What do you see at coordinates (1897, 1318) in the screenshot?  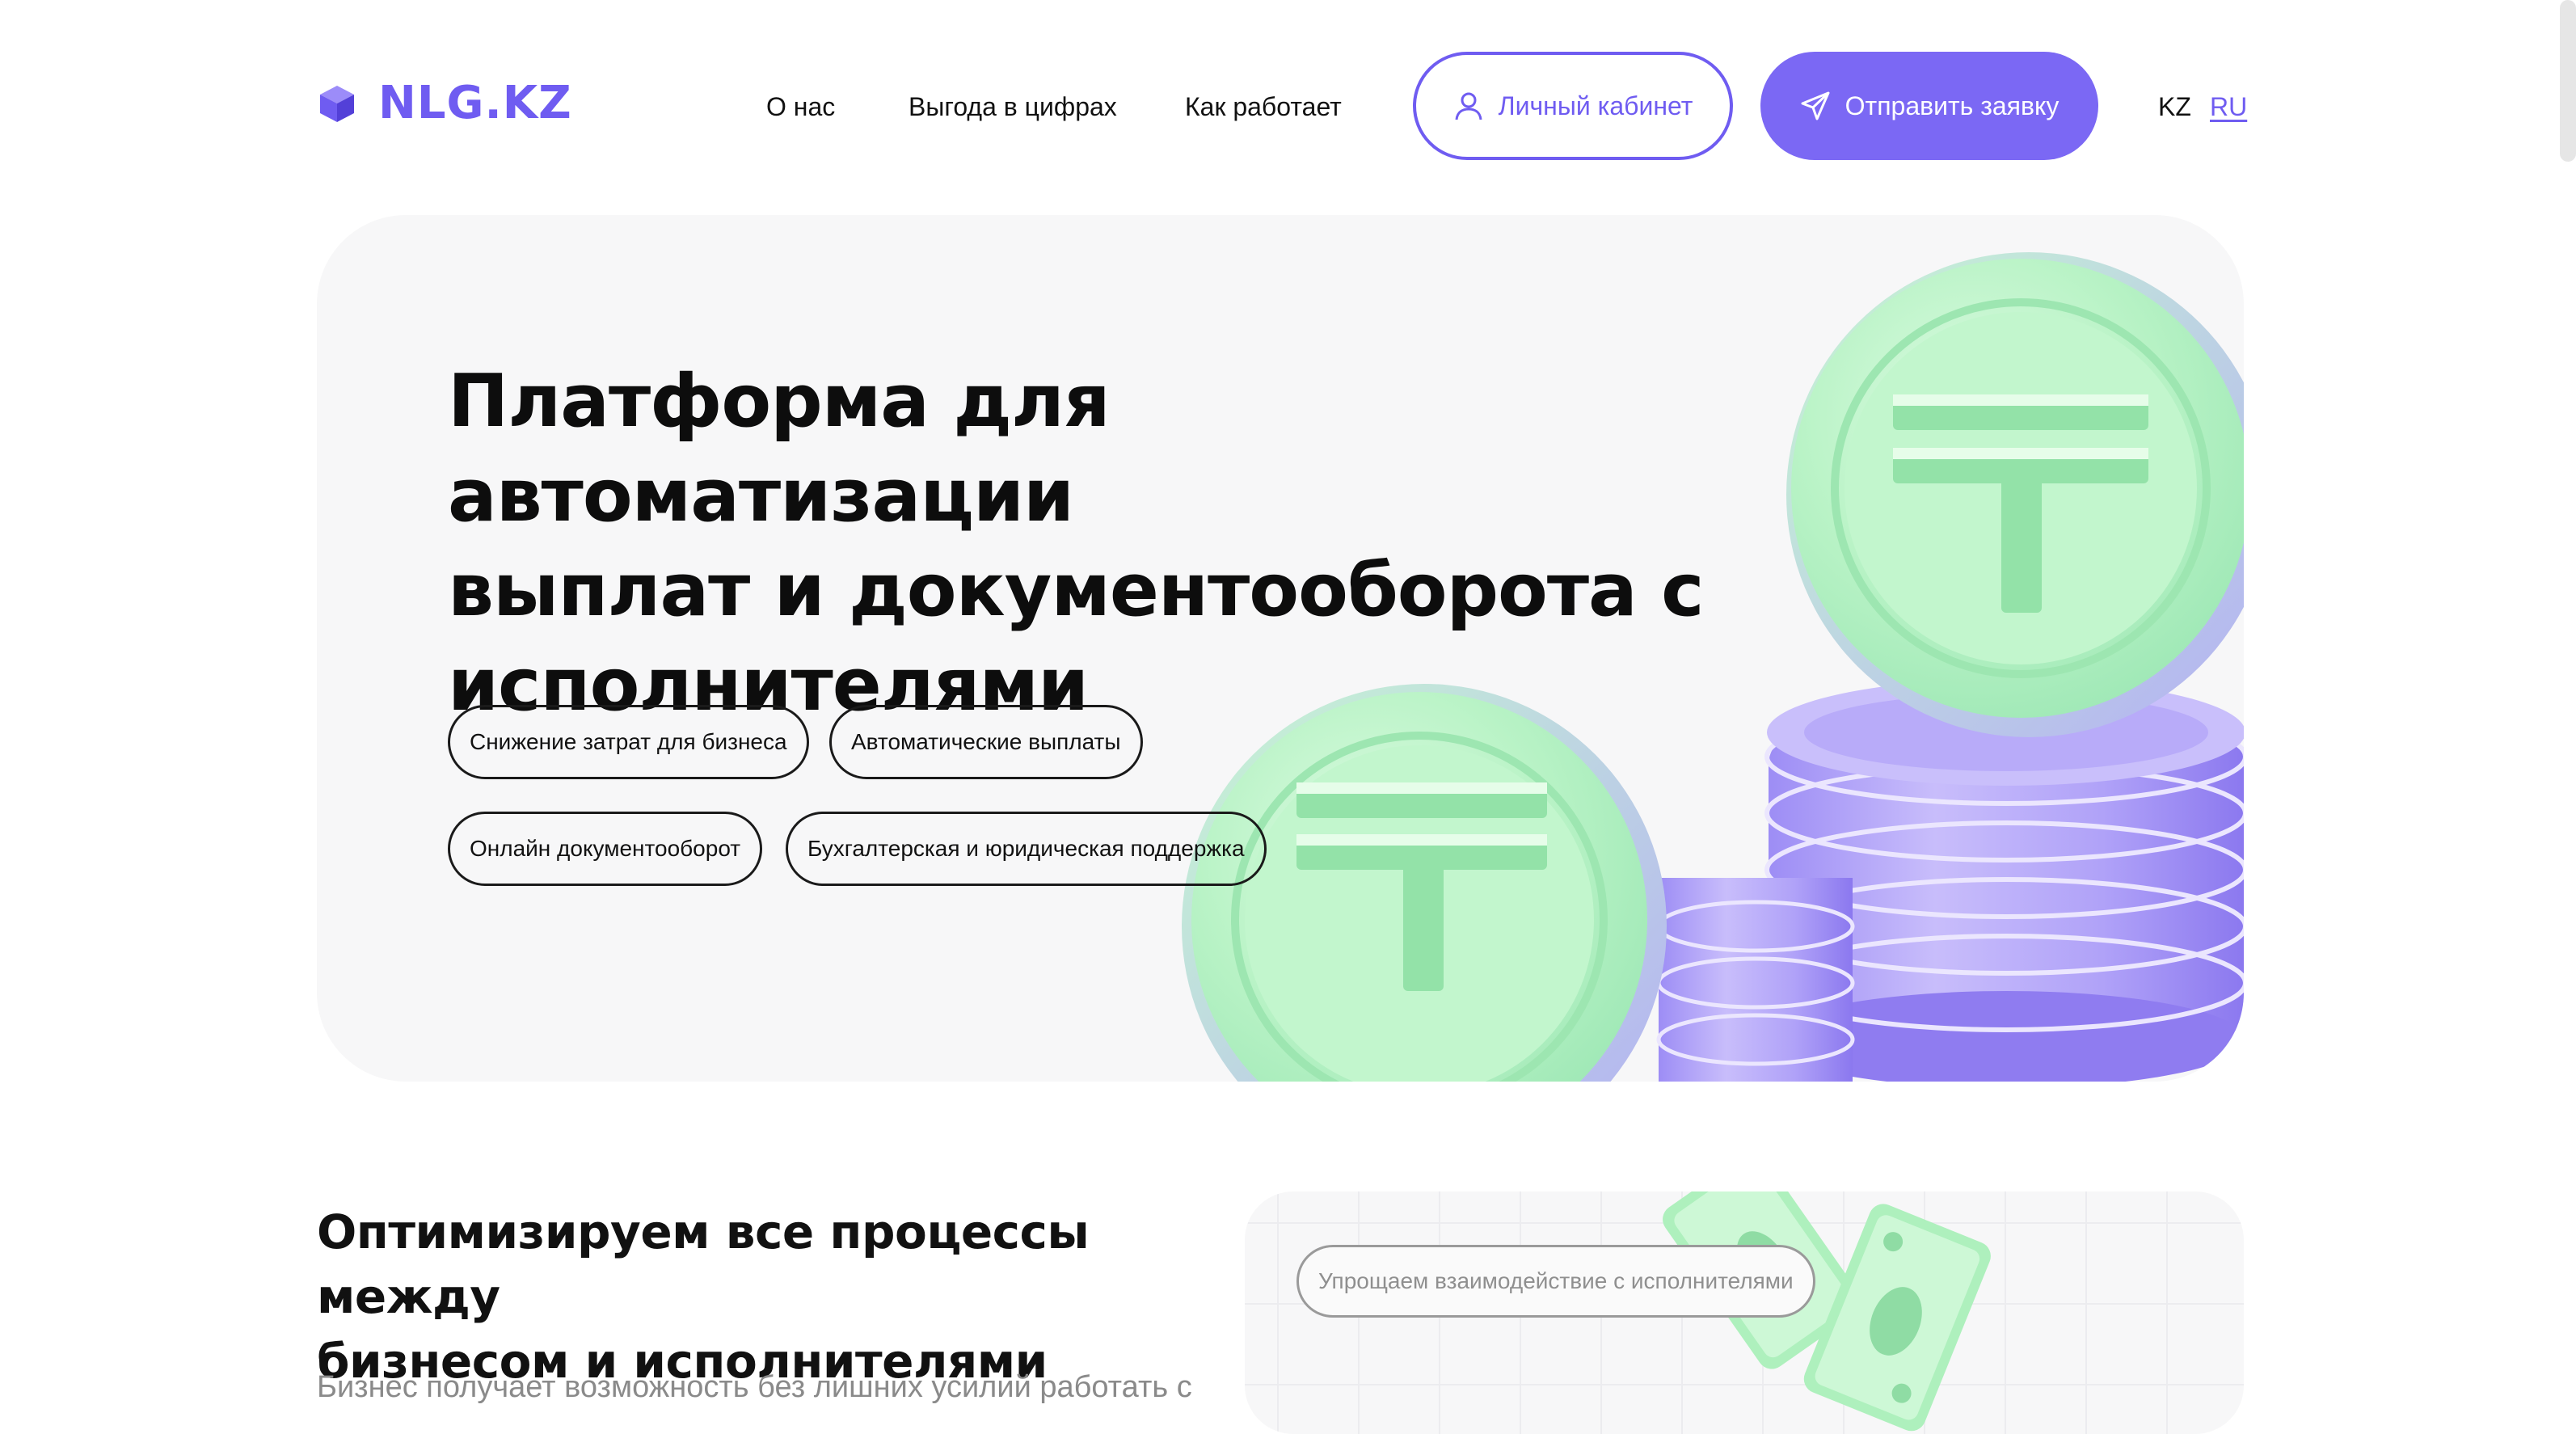 I see `banknote-right` at bounding box center [1897, 1318].